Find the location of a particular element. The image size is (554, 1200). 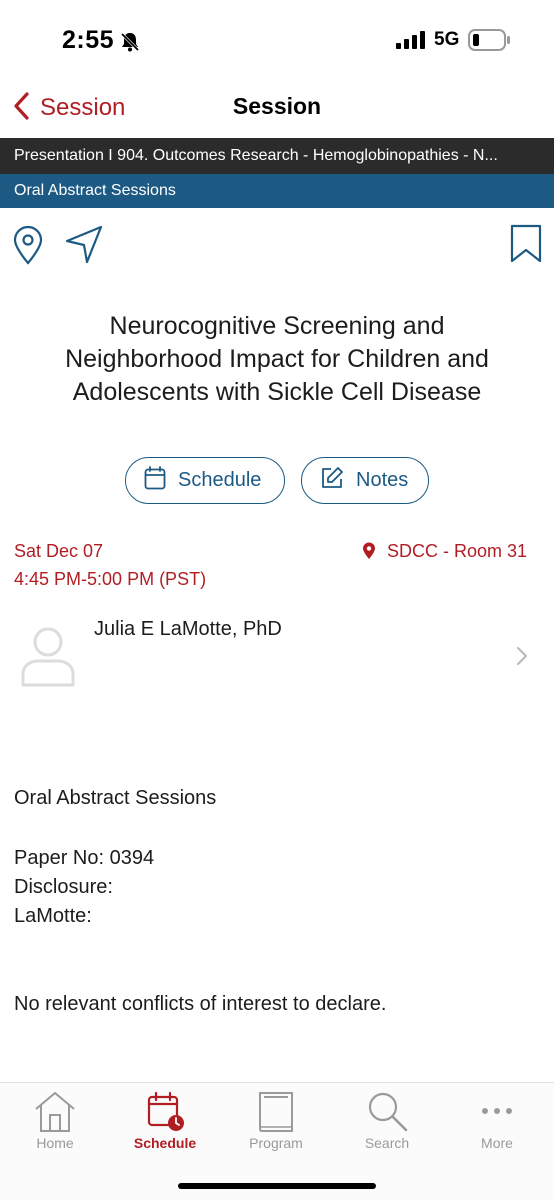

silent-bell-icon is located at coordinates (130, 44).